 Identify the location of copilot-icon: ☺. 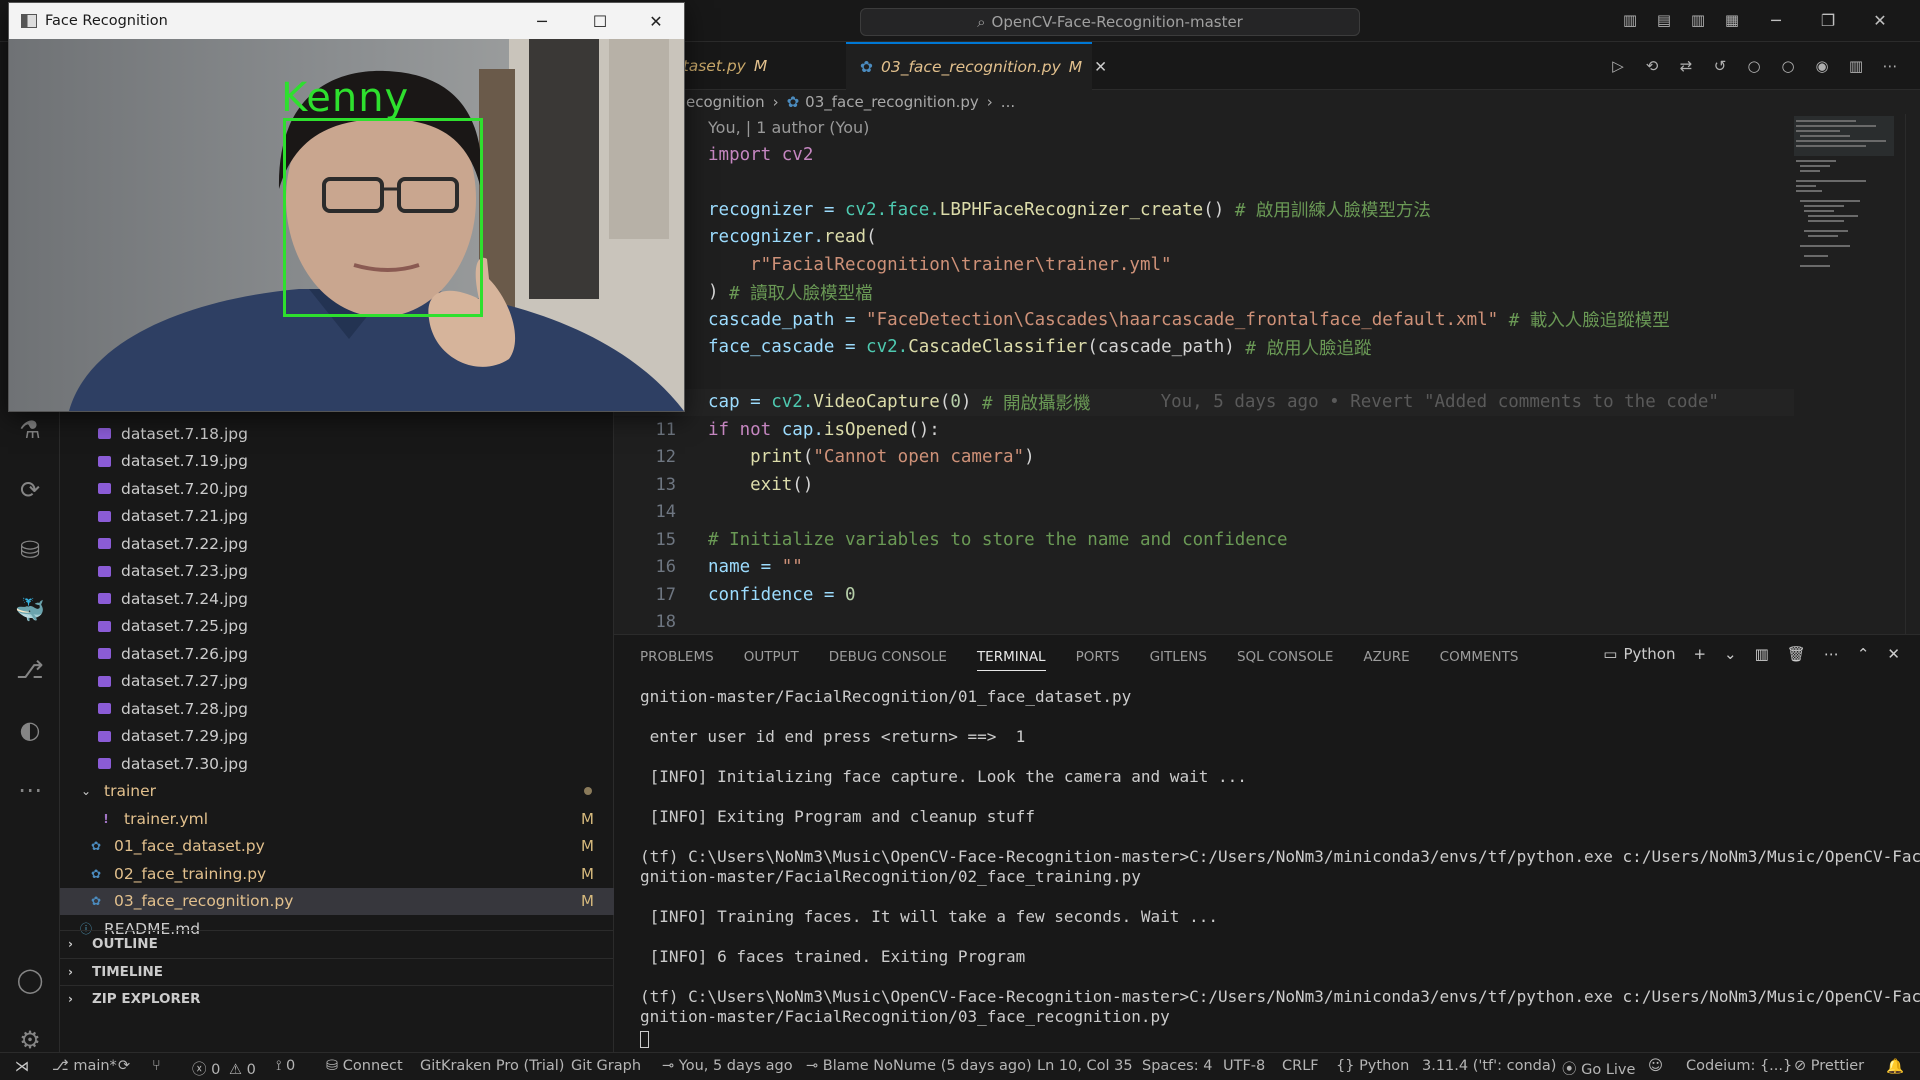
(1655, 1066).